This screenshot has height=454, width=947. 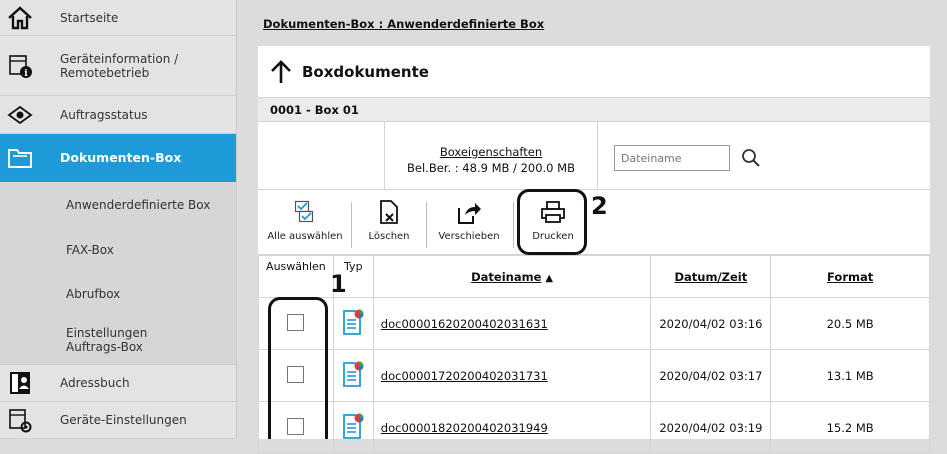 What do you see at coordinates (338, 284) in the screenshot?
I see `callout-number-1: 1` at bounding box center [338, 284].